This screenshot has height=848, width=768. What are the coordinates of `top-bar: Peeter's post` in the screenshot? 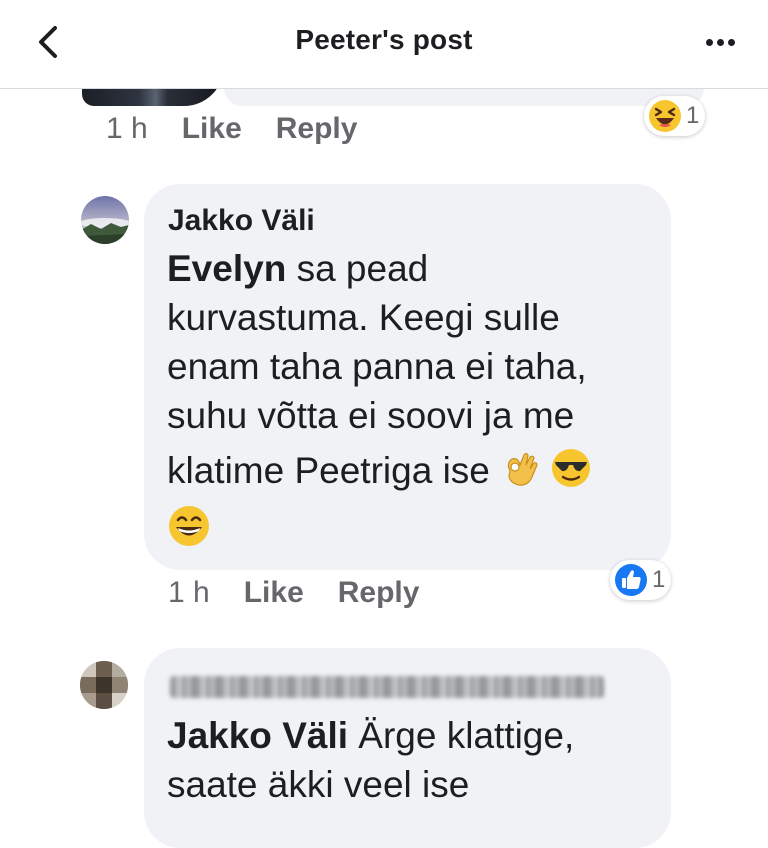 It's located at (384, 44).